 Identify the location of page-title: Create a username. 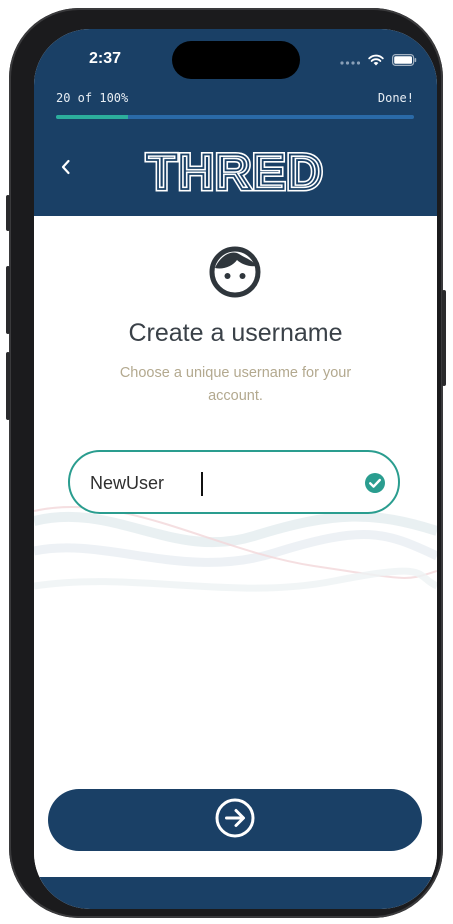
(235, 333).